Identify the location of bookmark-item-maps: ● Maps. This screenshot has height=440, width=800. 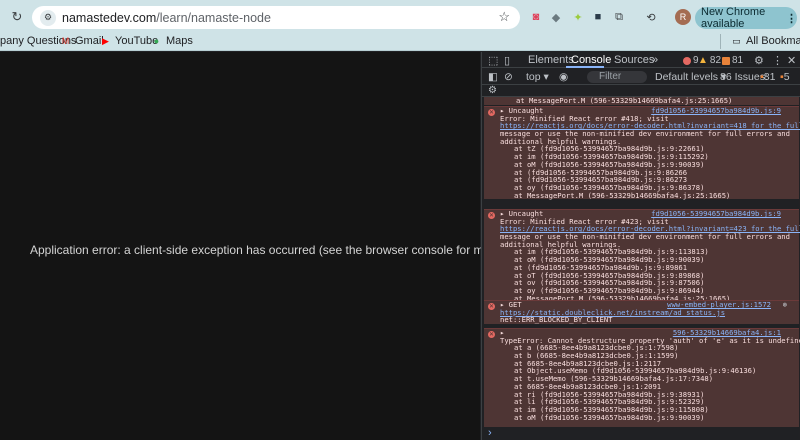
(172, 41).